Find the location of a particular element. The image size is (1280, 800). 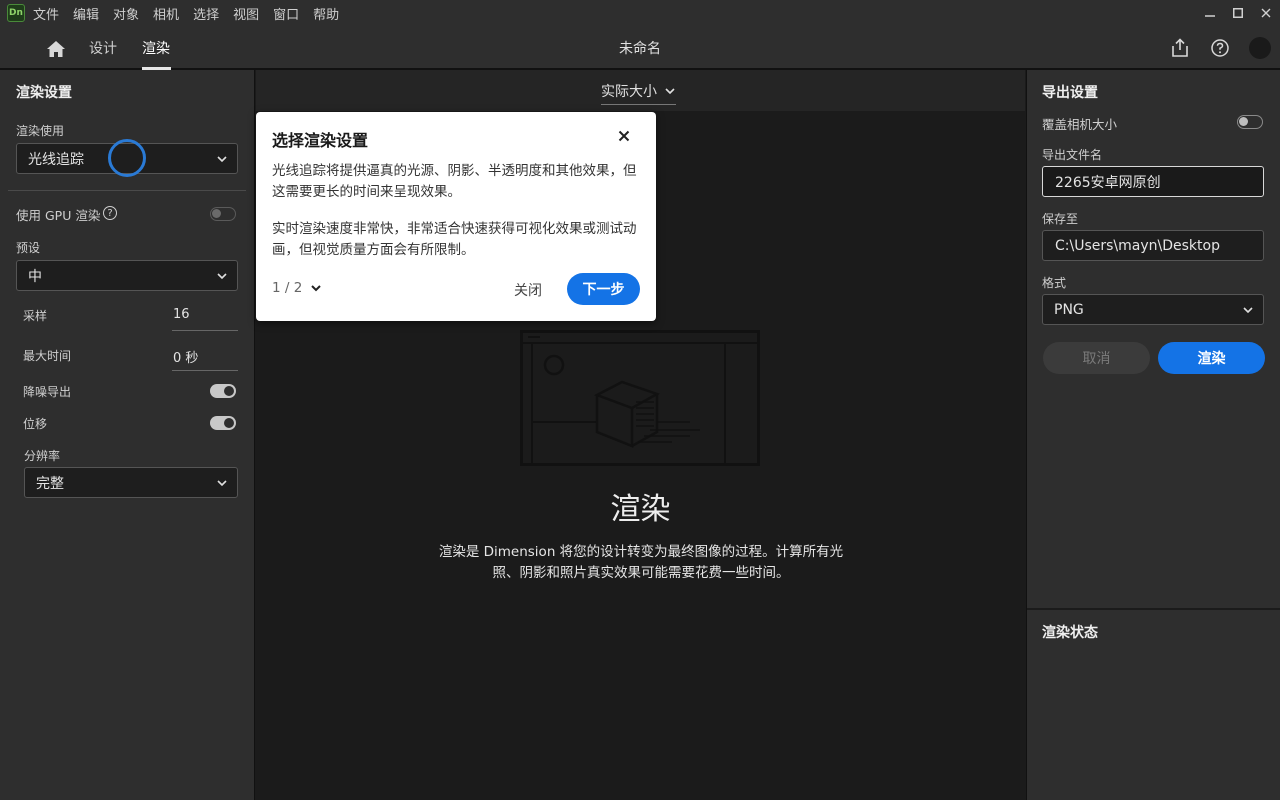

override-camera-label: 覆盖相机大小 is located at coordinates (1080, 124).